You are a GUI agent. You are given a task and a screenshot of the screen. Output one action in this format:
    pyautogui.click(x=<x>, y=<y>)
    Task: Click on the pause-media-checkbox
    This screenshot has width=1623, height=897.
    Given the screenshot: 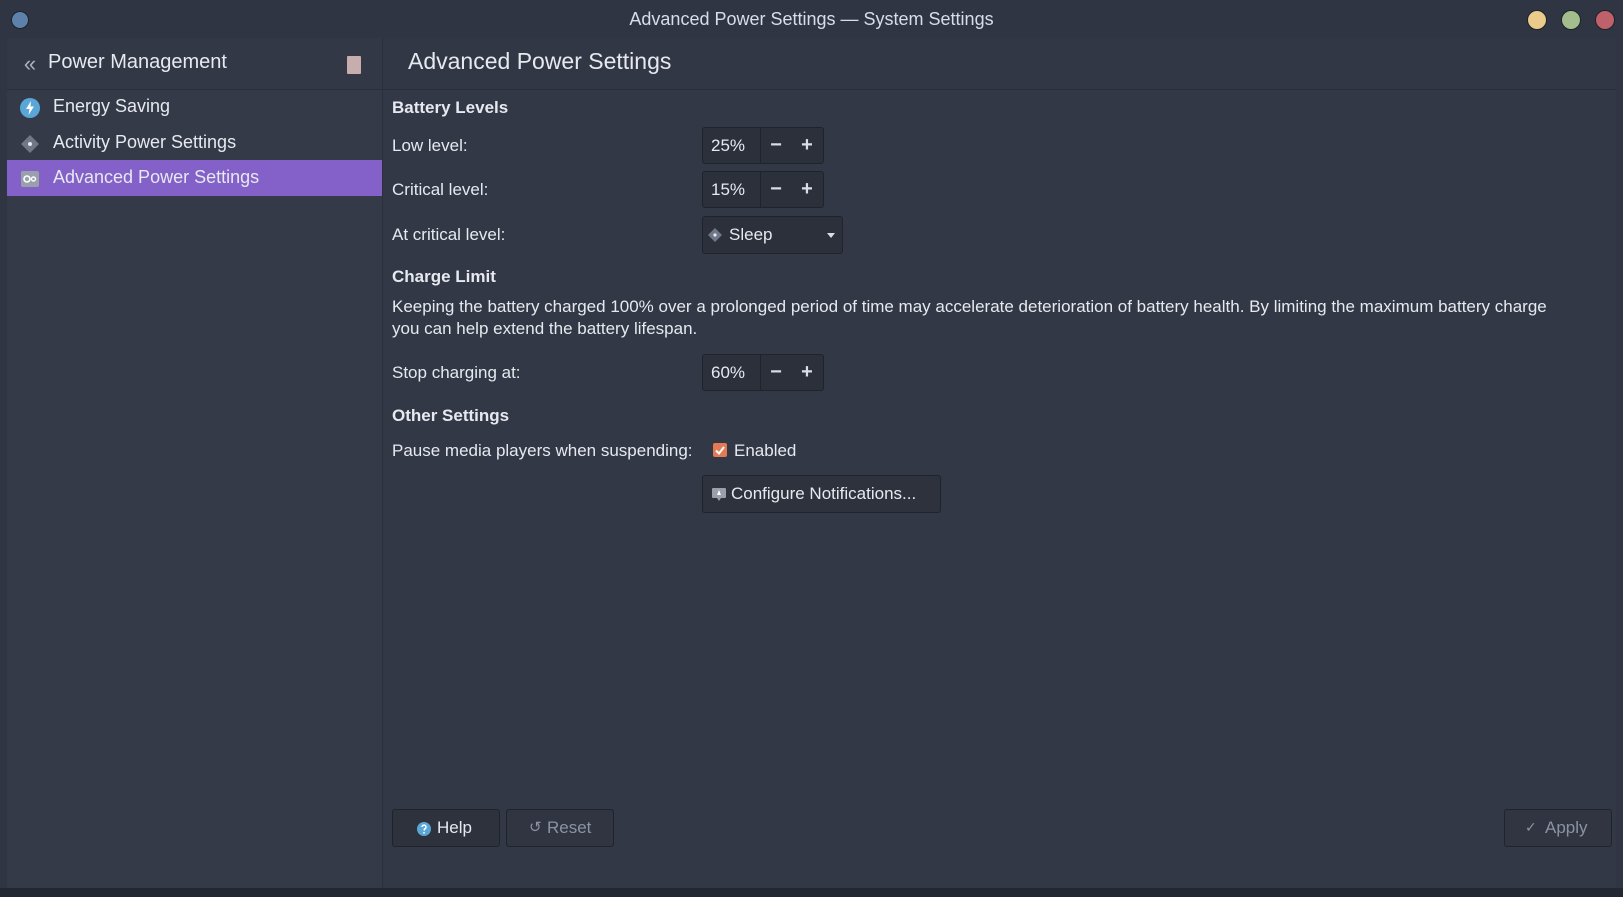 What is the action you would take?
    pyautogui.click(x=720, y=450)
    